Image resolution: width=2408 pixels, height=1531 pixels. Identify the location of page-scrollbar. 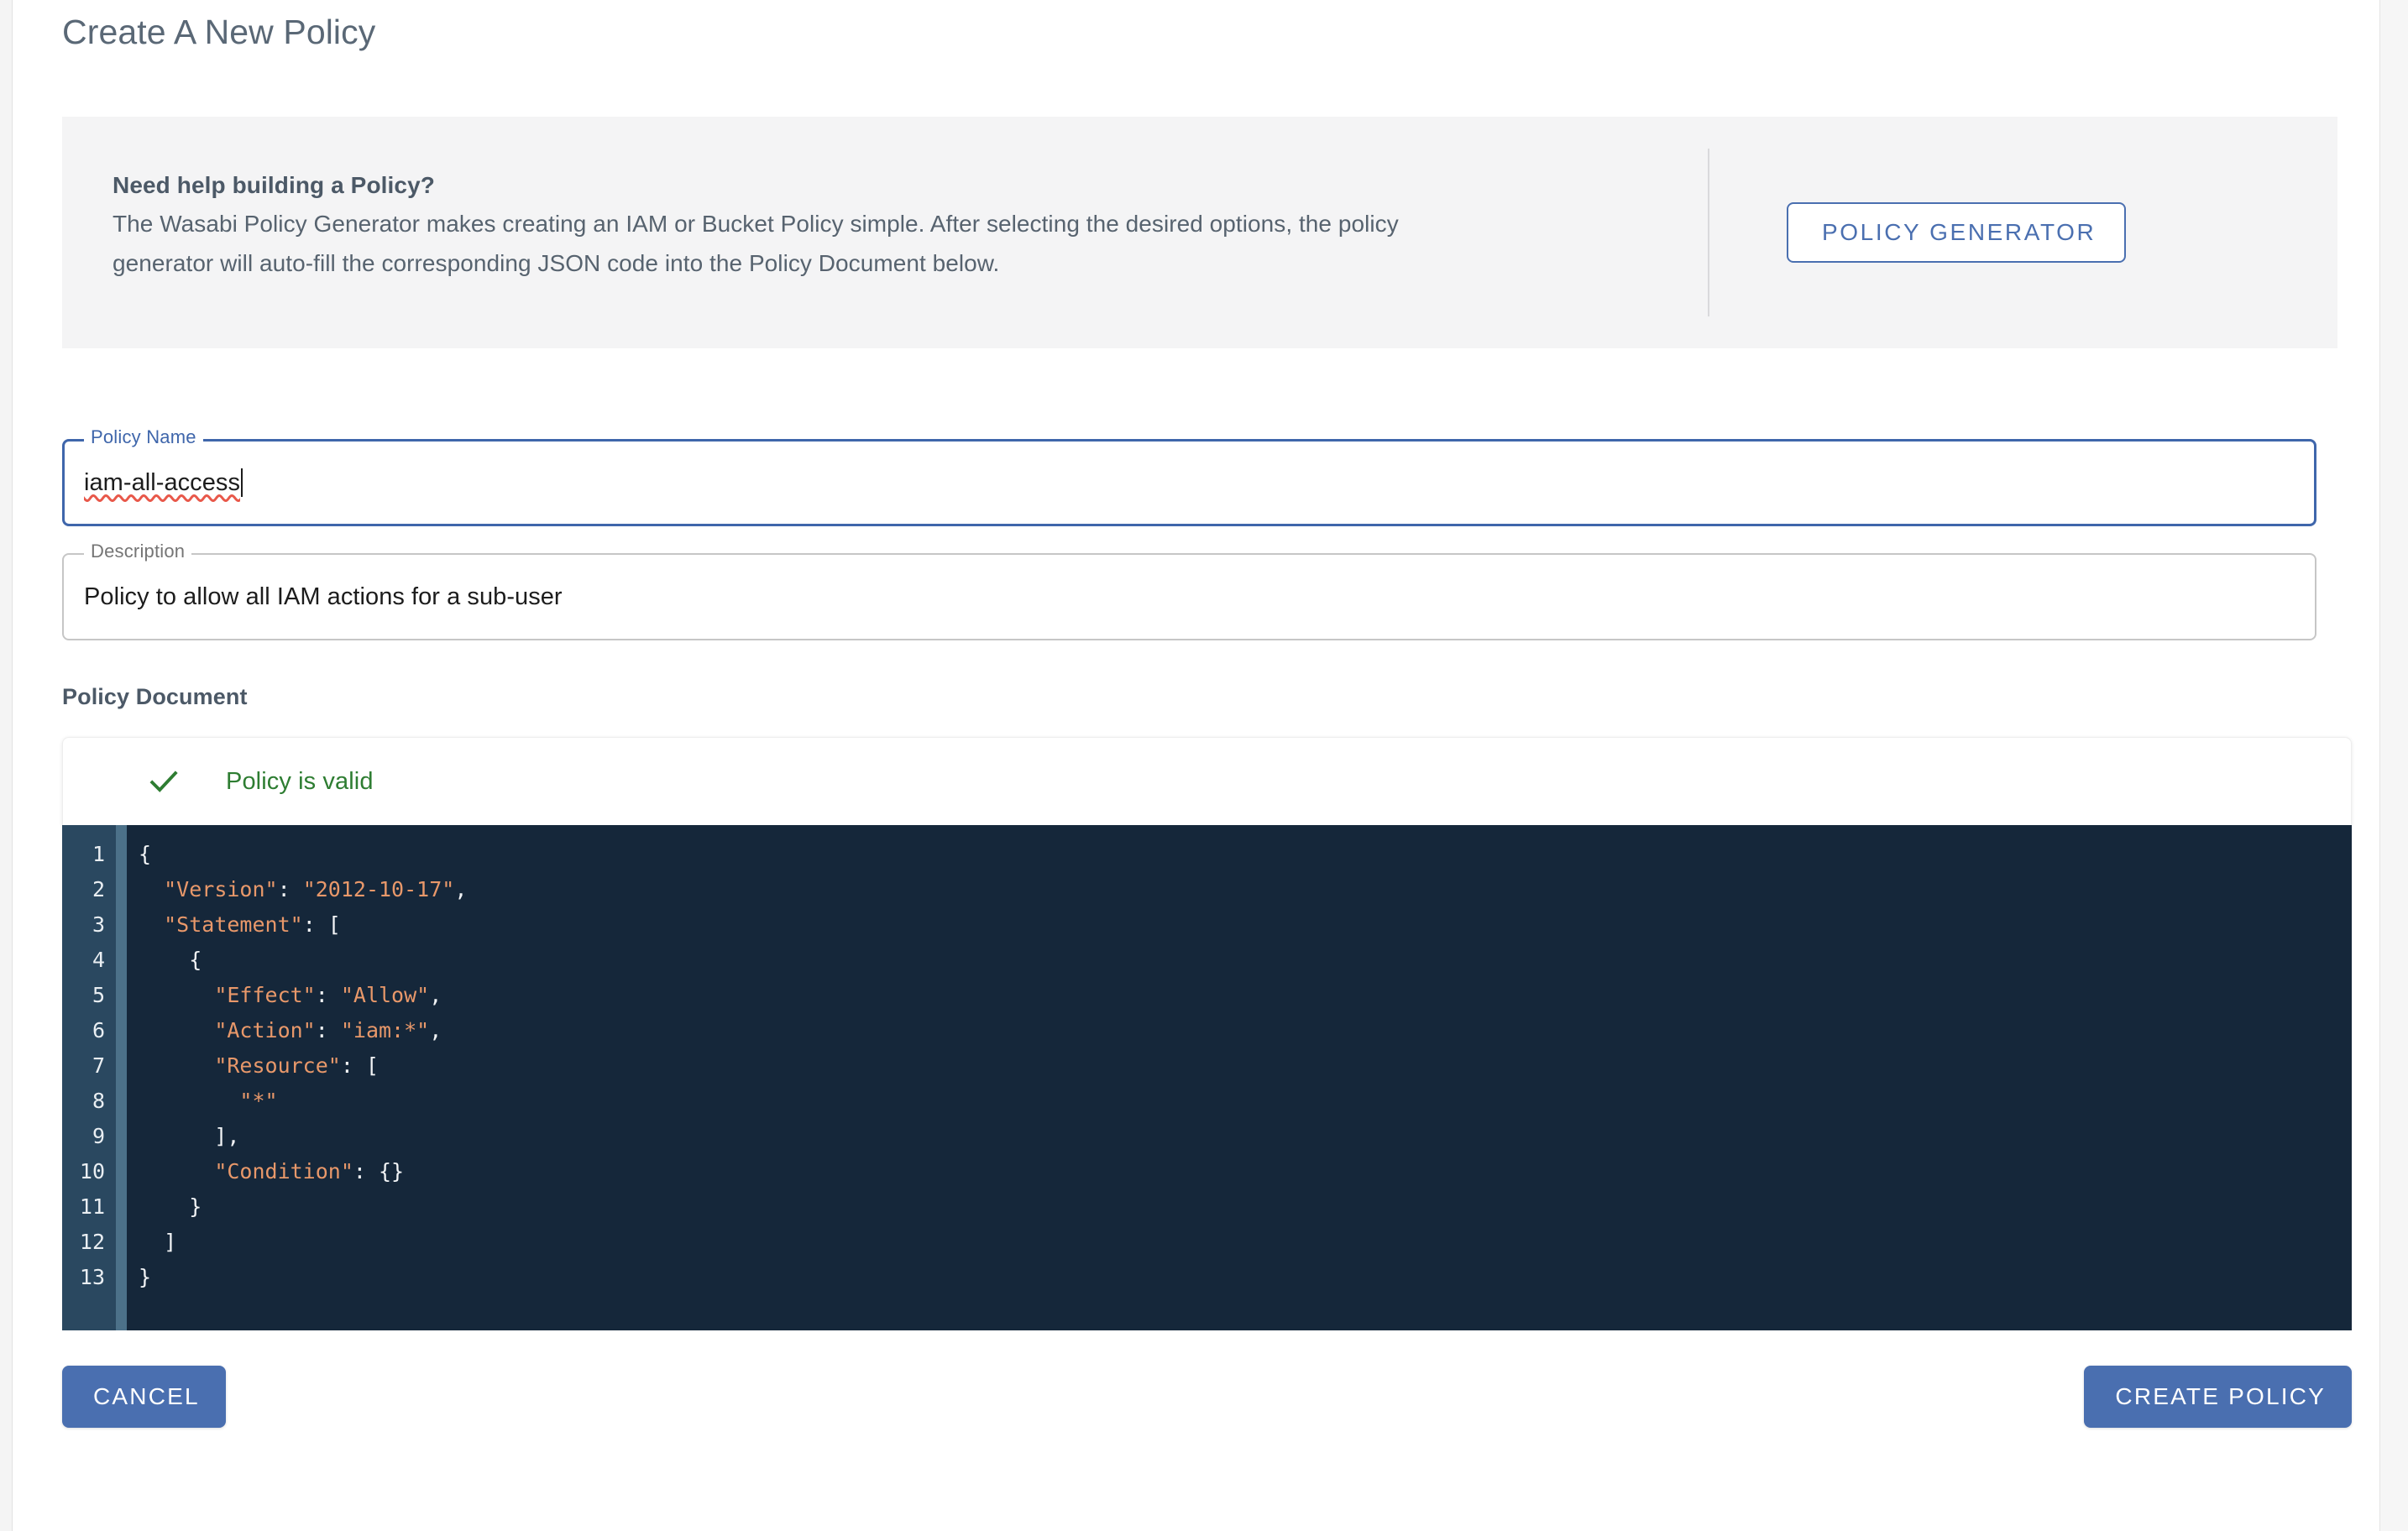
(2393, 765).